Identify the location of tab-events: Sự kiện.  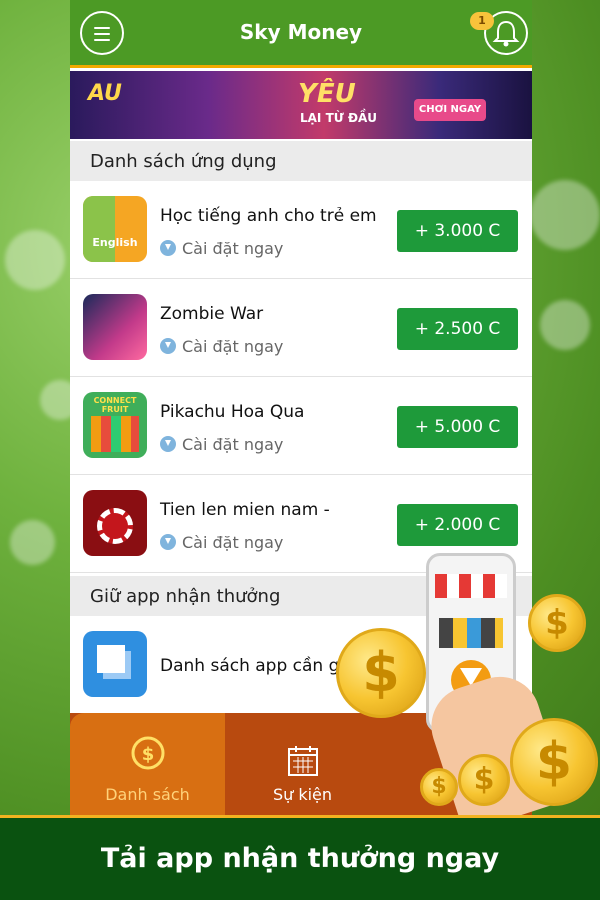
(302, 764).